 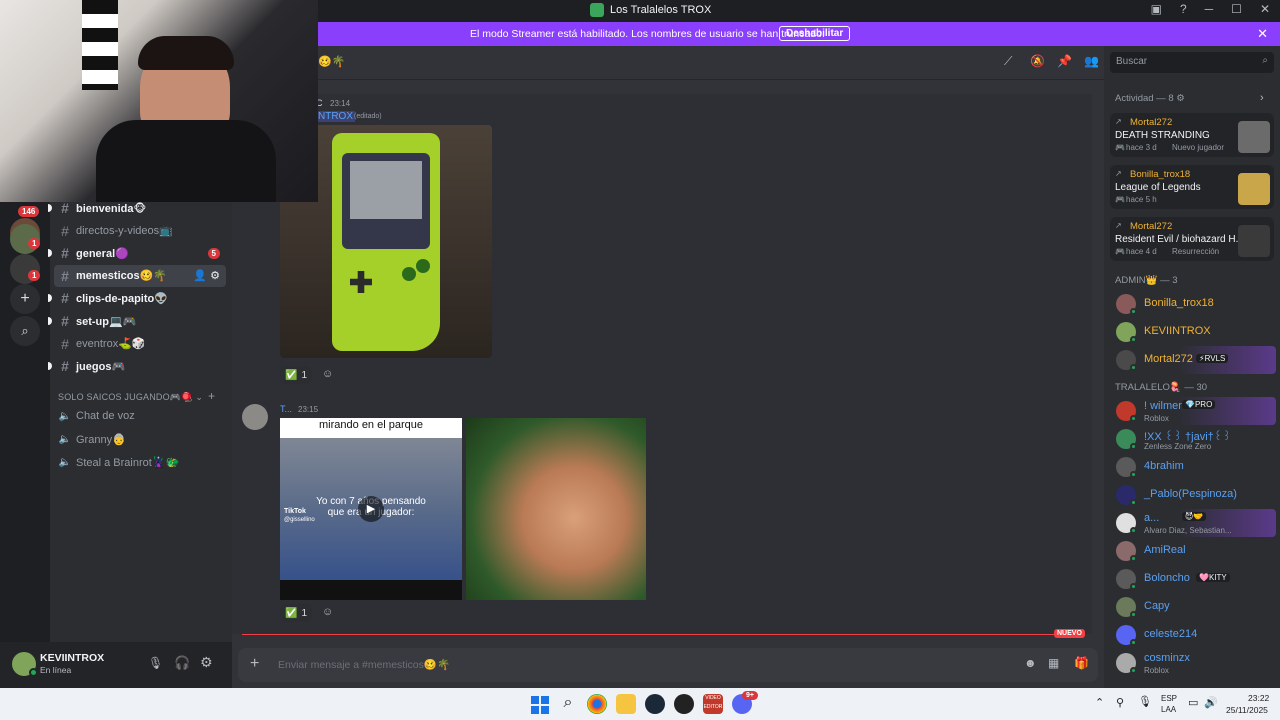 I want to click on voice-channel-item: 🔈 Chat de voz, so click(x=140, y=416).